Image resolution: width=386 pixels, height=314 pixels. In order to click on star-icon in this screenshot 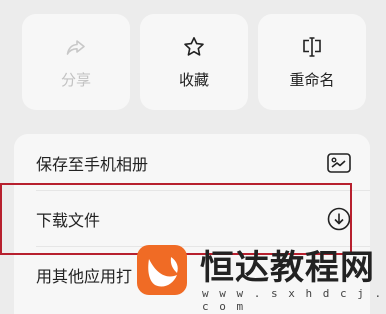, I will do `click(194, 46)`.